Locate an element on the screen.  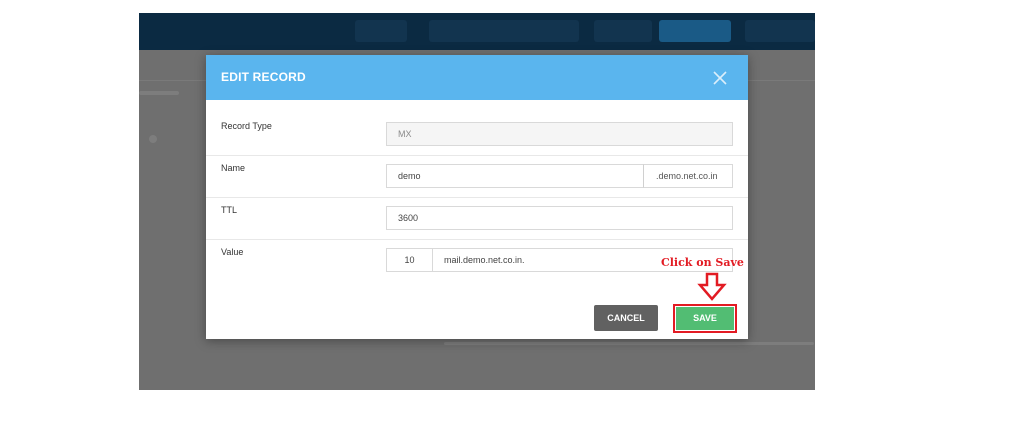
modal-title: EDIT RECORD is located at coordinates (263, 77).